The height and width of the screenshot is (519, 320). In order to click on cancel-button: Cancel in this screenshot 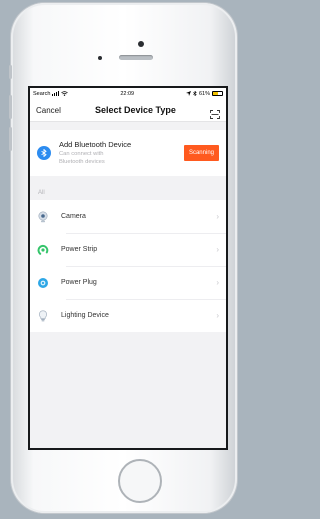, I will do `click(48, 110)`.